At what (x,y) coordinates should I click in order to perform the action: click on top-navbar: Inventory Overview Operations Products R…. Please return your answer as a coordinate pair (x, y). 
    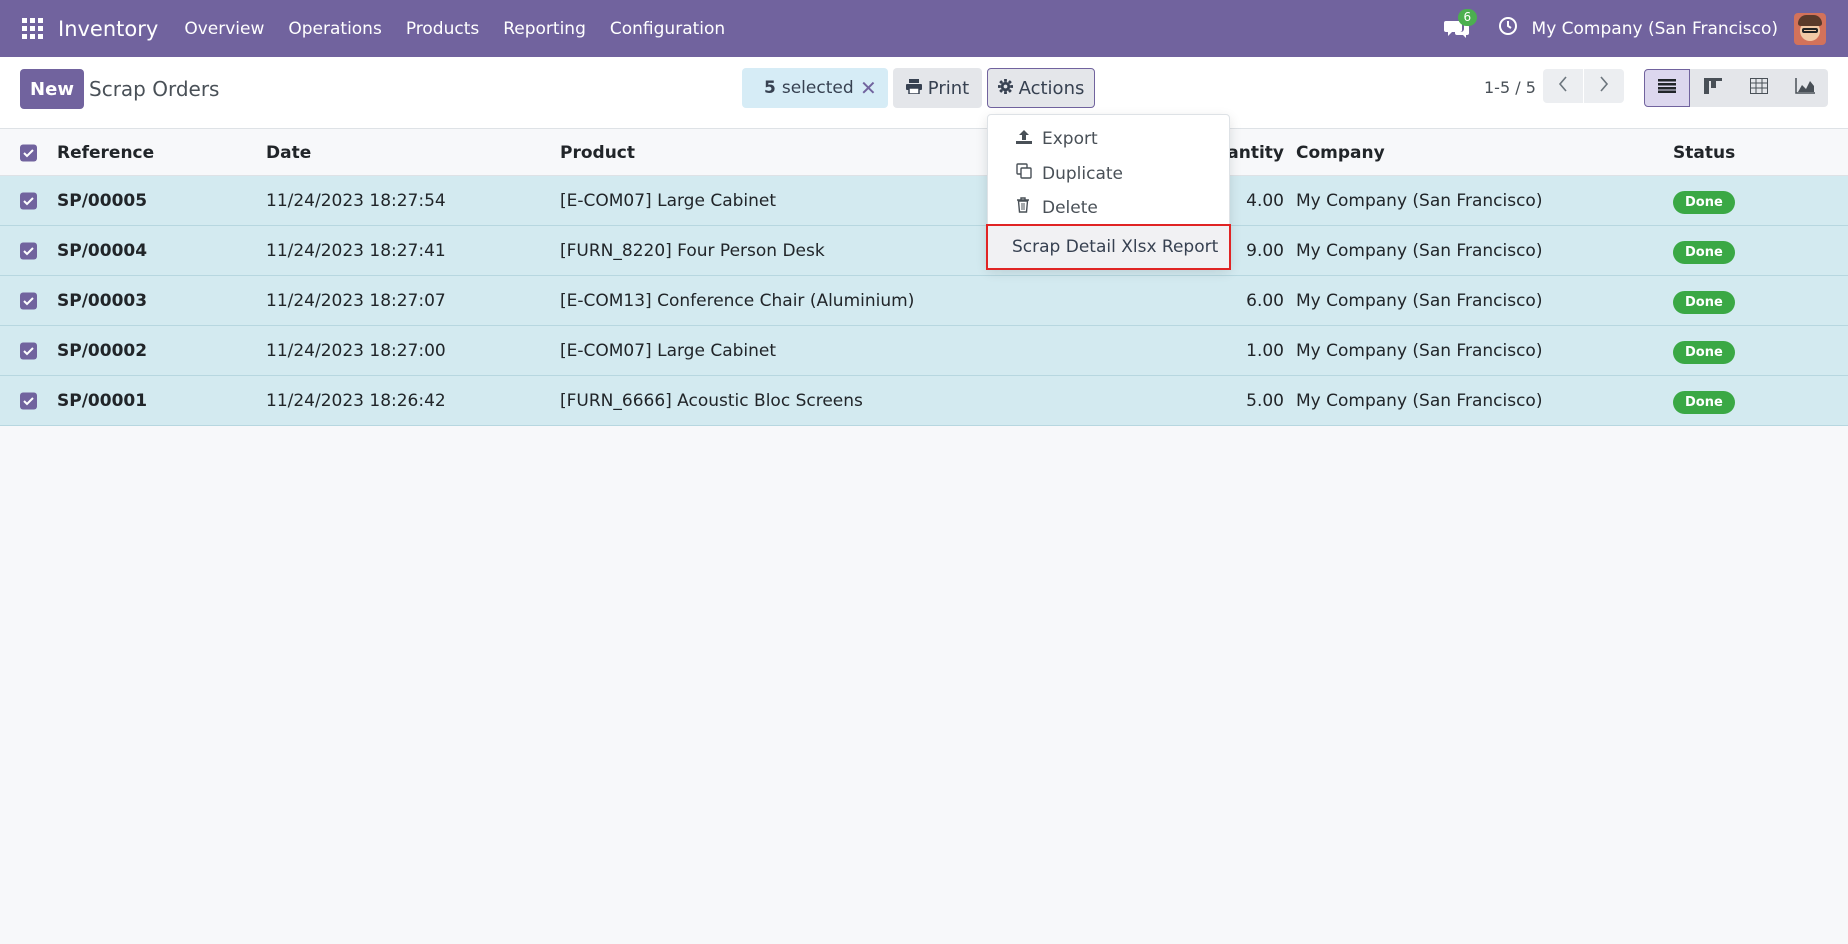
    Looking at the image, I should click on (924, 28).